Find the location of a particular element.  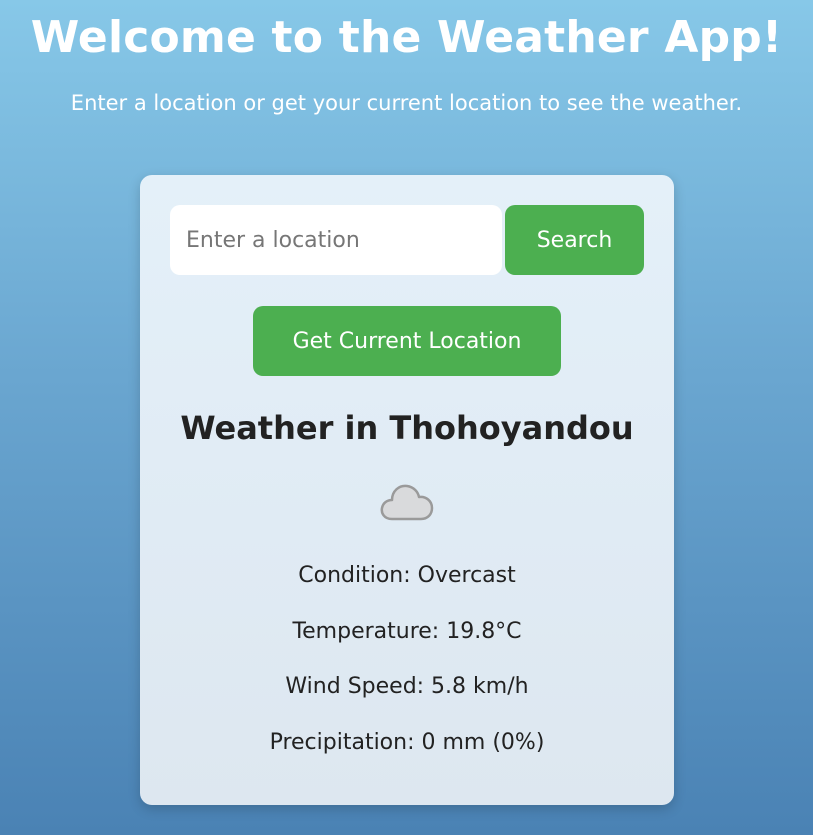

weather-title: Weather in Thohoyandou is located at coordinates (407, 428).